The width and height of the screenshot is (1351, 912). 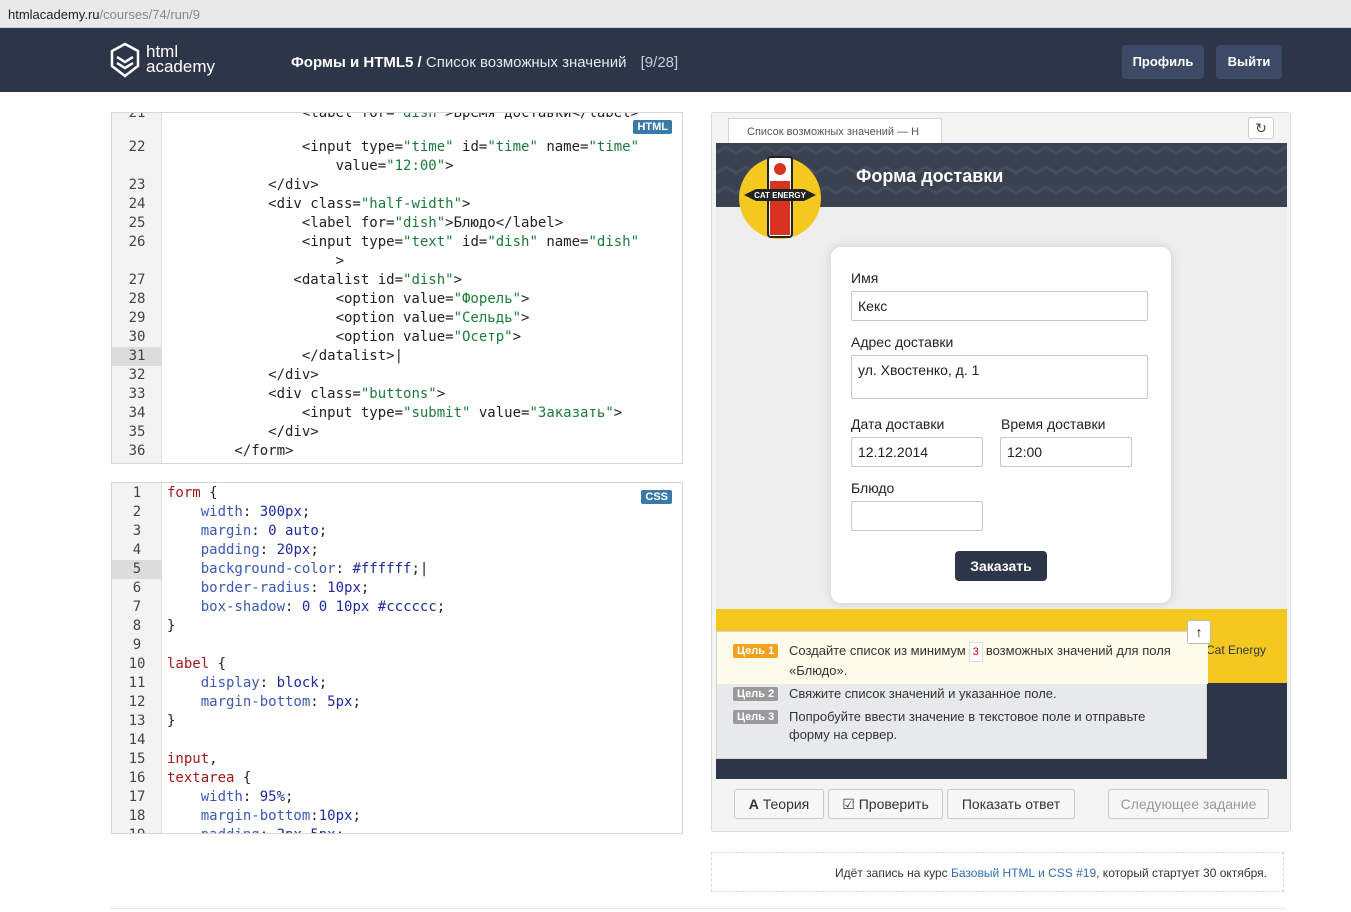 What do you see at coordinates (137, 280) in the screenshot?
I see `line-number: 27` at bounding box center [137, 280].